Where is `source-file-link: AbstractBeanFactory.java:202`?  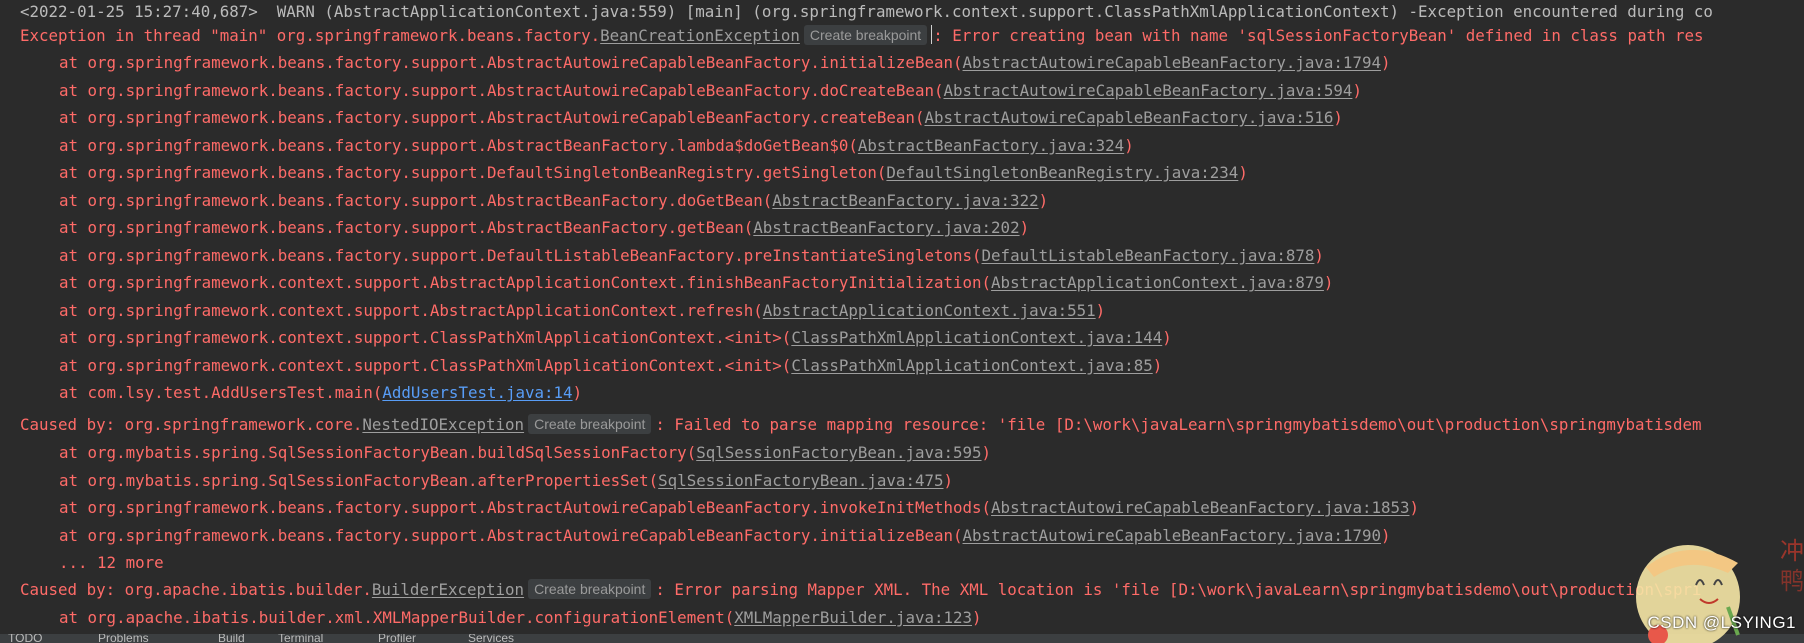 source-file-link: AbstractBeanFactory.java:202 is located at coordinates (886, 227).